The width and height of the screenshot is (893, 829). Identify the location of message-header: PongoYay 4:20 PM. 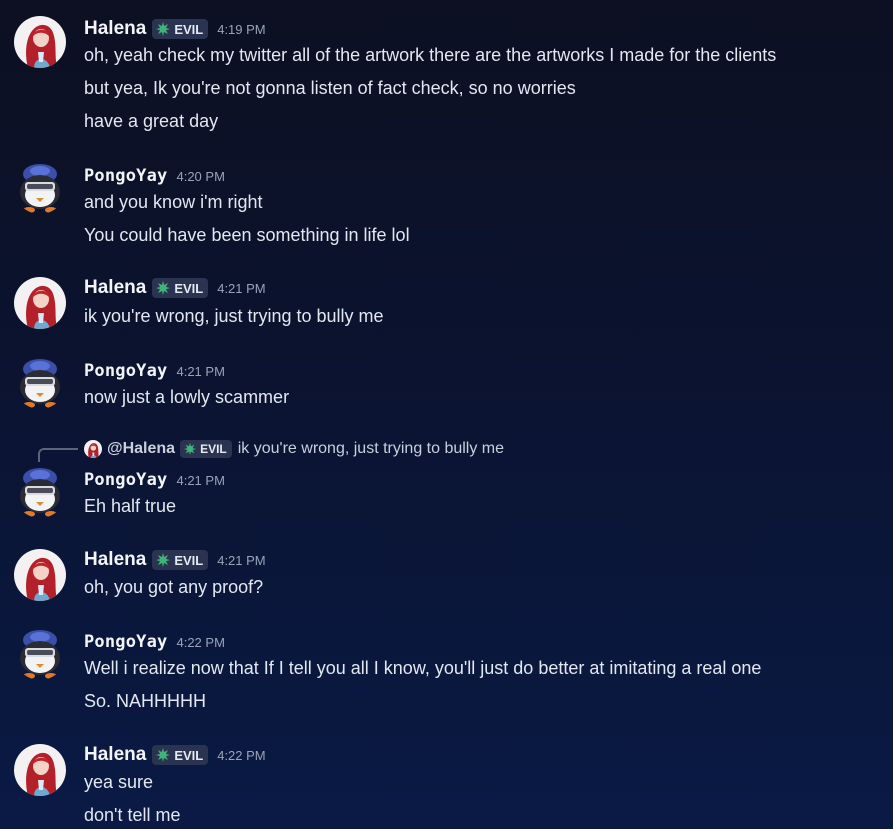
(154, 176).